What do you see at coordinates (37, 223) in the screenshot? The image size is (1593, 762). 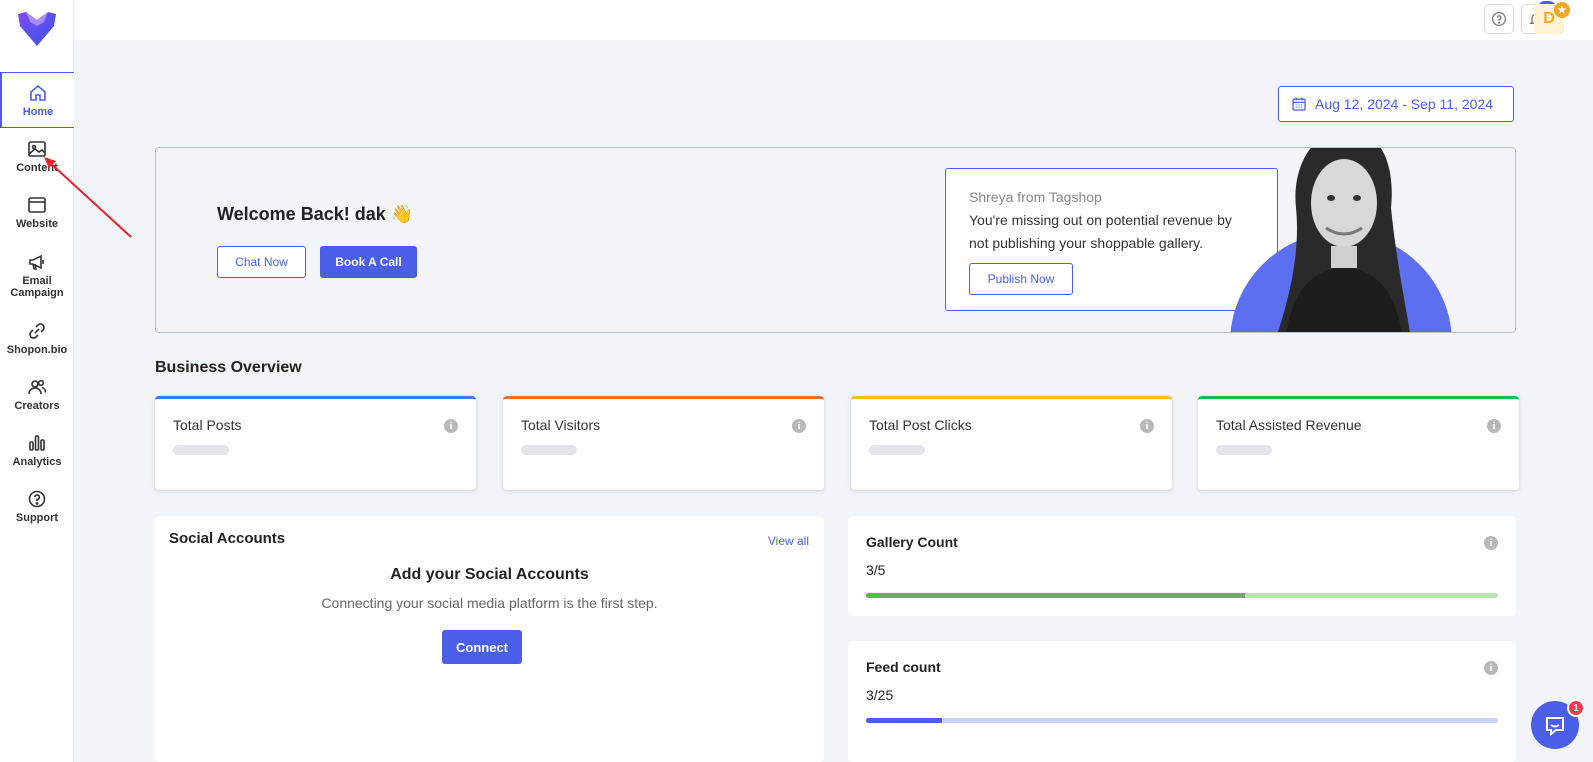 I see `sidebar-item-label: Website` at bounding box center [37, 223].